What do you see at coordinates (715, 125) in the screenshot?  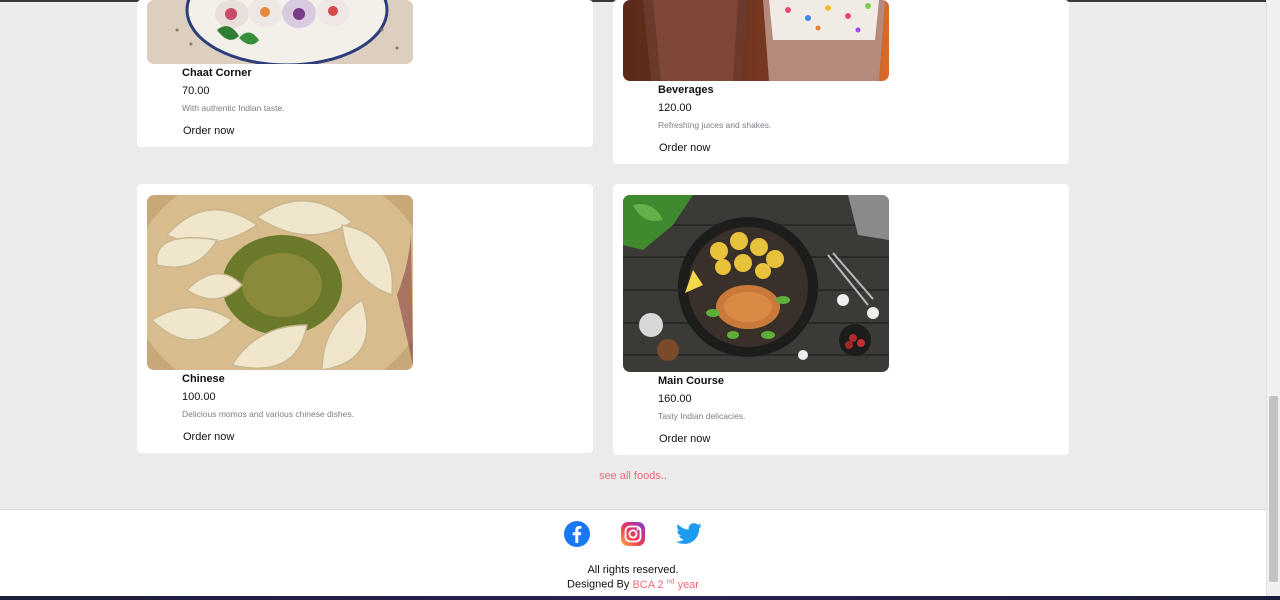 I see `card-description: Refreshing juices and shakes.` at bounding box center [715, 125].